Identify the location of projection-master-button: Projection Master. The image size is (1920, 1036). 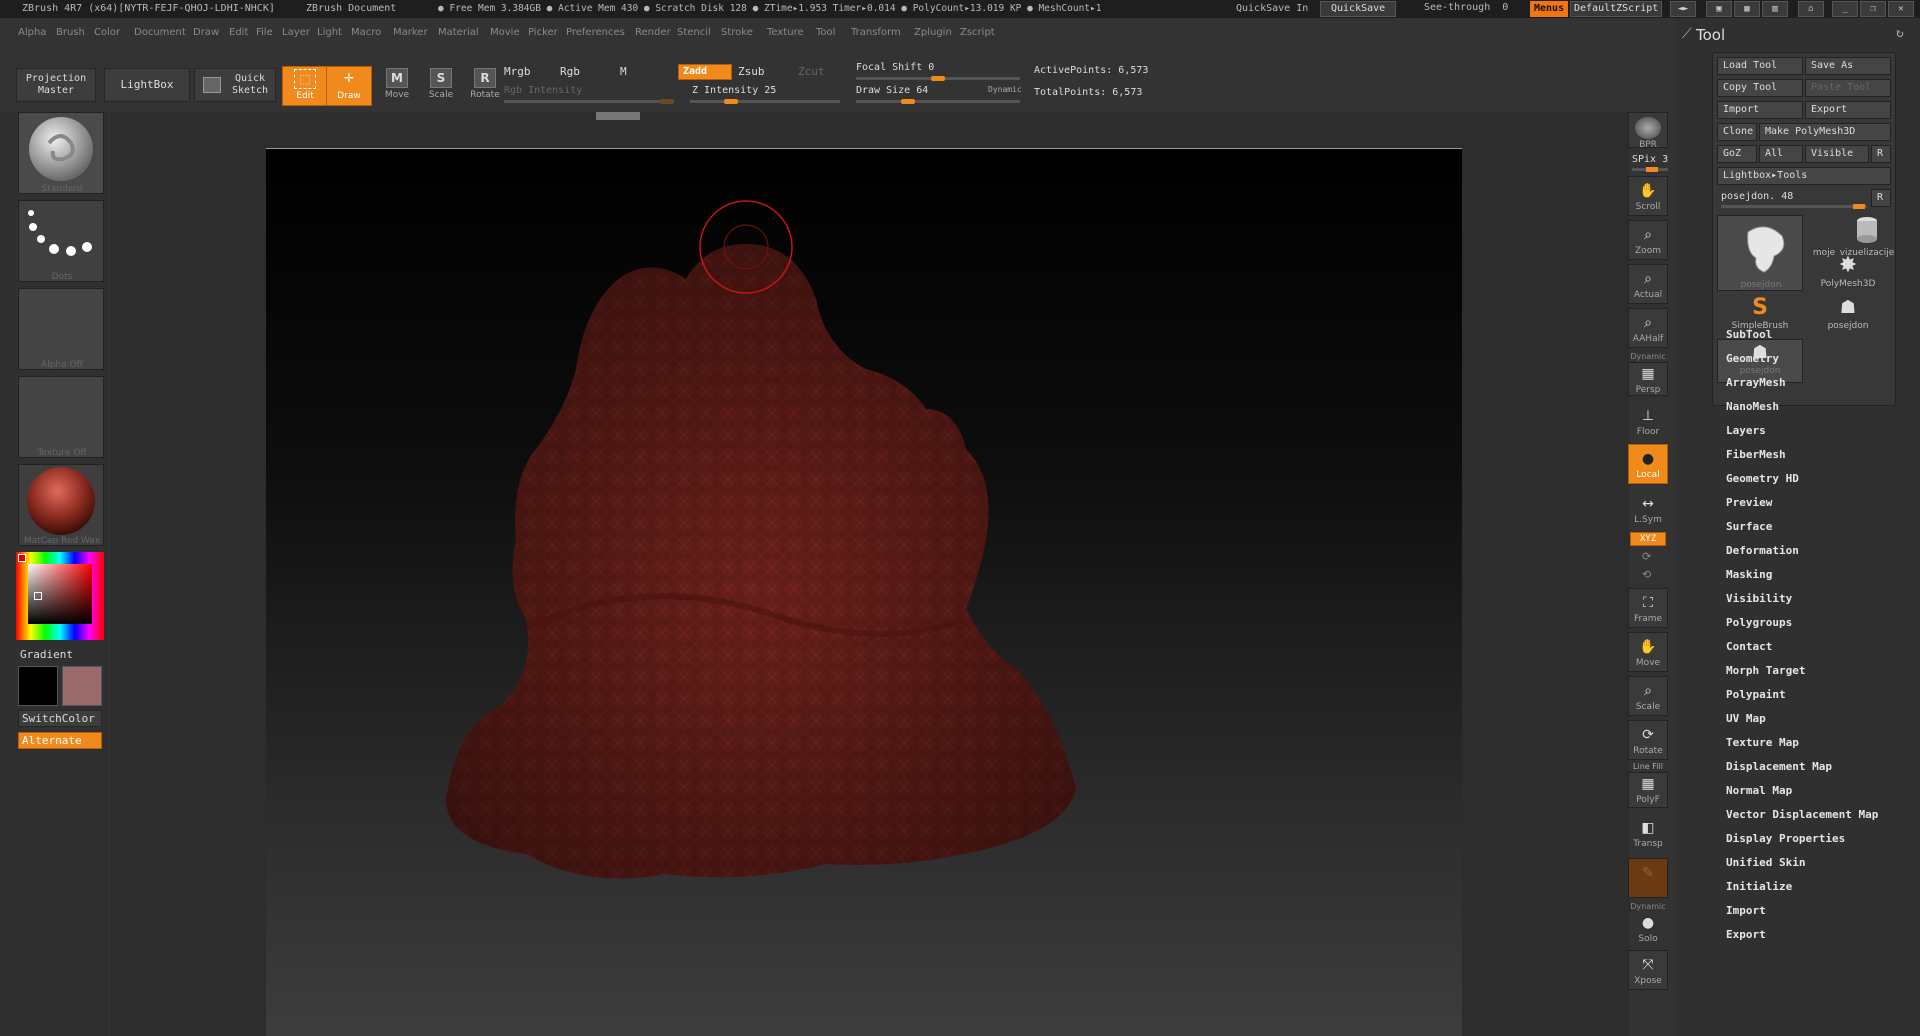
(56, 85).